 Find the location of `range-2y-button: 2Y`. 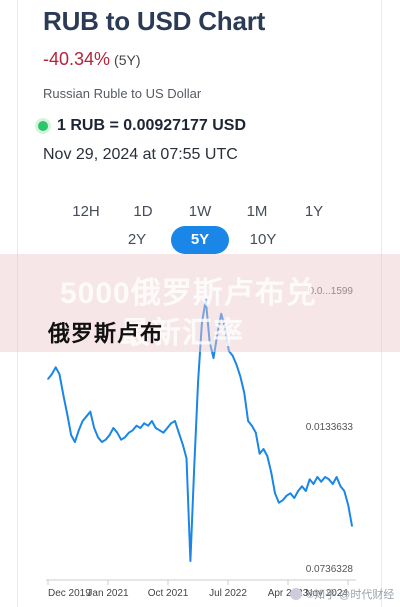

range-2y-button: 2Y is located at coordinates (137, 240).